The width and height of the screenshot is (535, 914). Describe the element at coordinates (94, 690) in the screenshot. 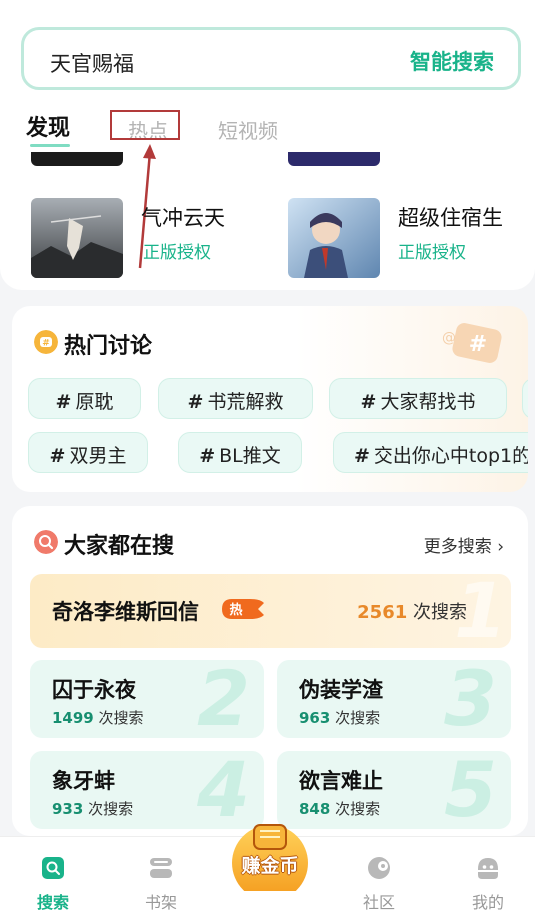

I see `search-item-title: 囚于永夜` at that location.